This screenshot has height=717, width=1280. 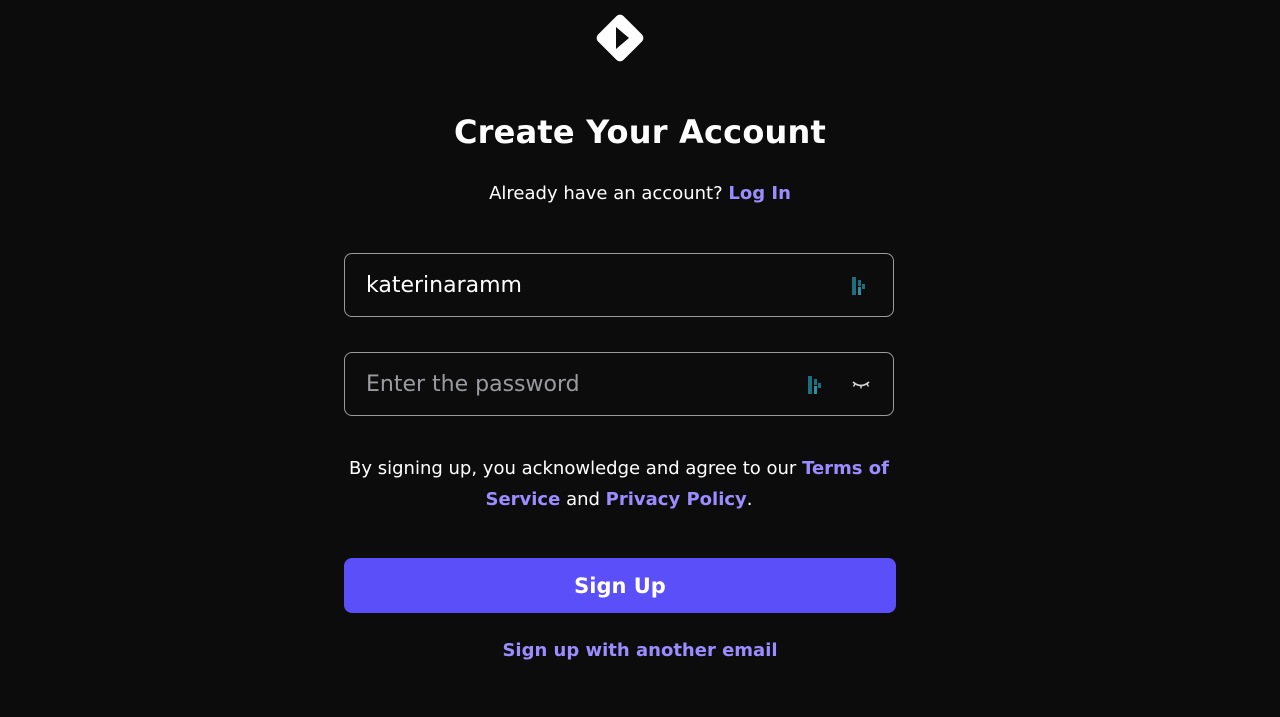 I want to click on sign-up-other-email-link: Sign up with another email, so click(x=639, y=650).